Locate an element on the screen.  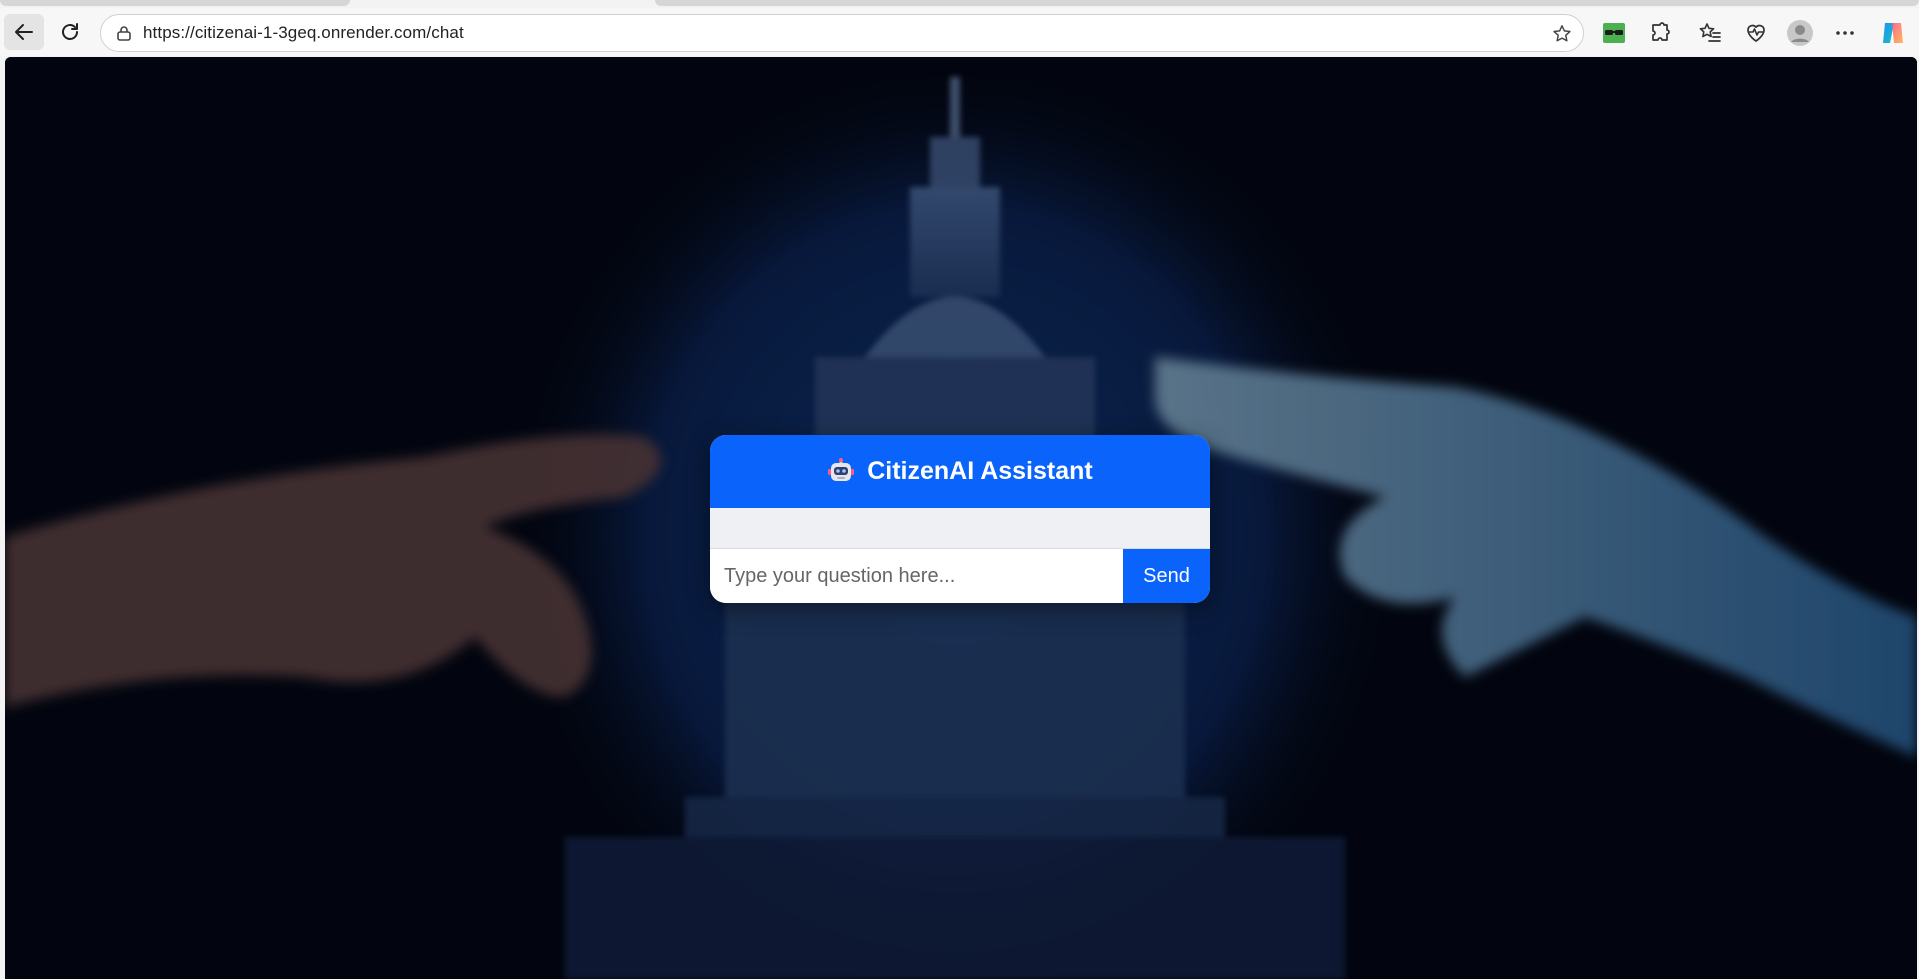
copilot-icon is located at coordinates (1893, 33).